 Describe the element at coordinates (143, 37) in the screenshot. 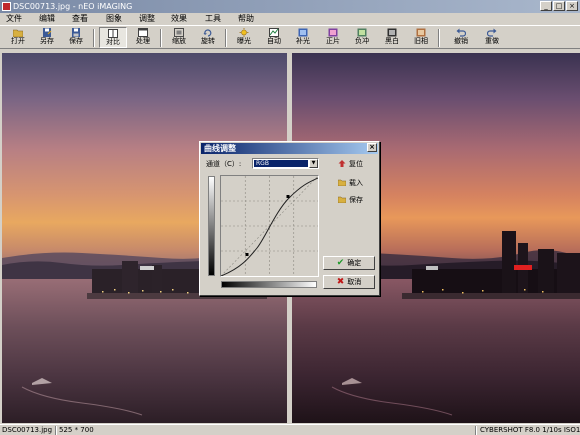

I see `toolbar-process-button: 处理` at that location.